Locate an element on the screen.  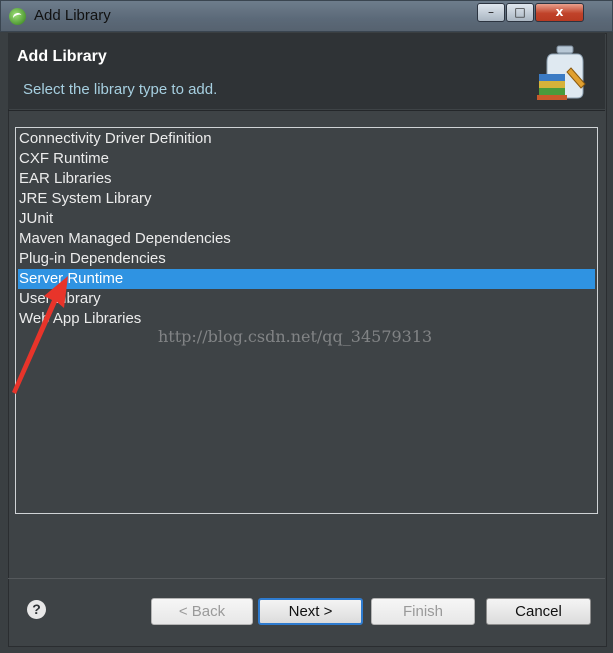
dialog-header-description: Select the library type to add. is located at coordinates (120, 89).